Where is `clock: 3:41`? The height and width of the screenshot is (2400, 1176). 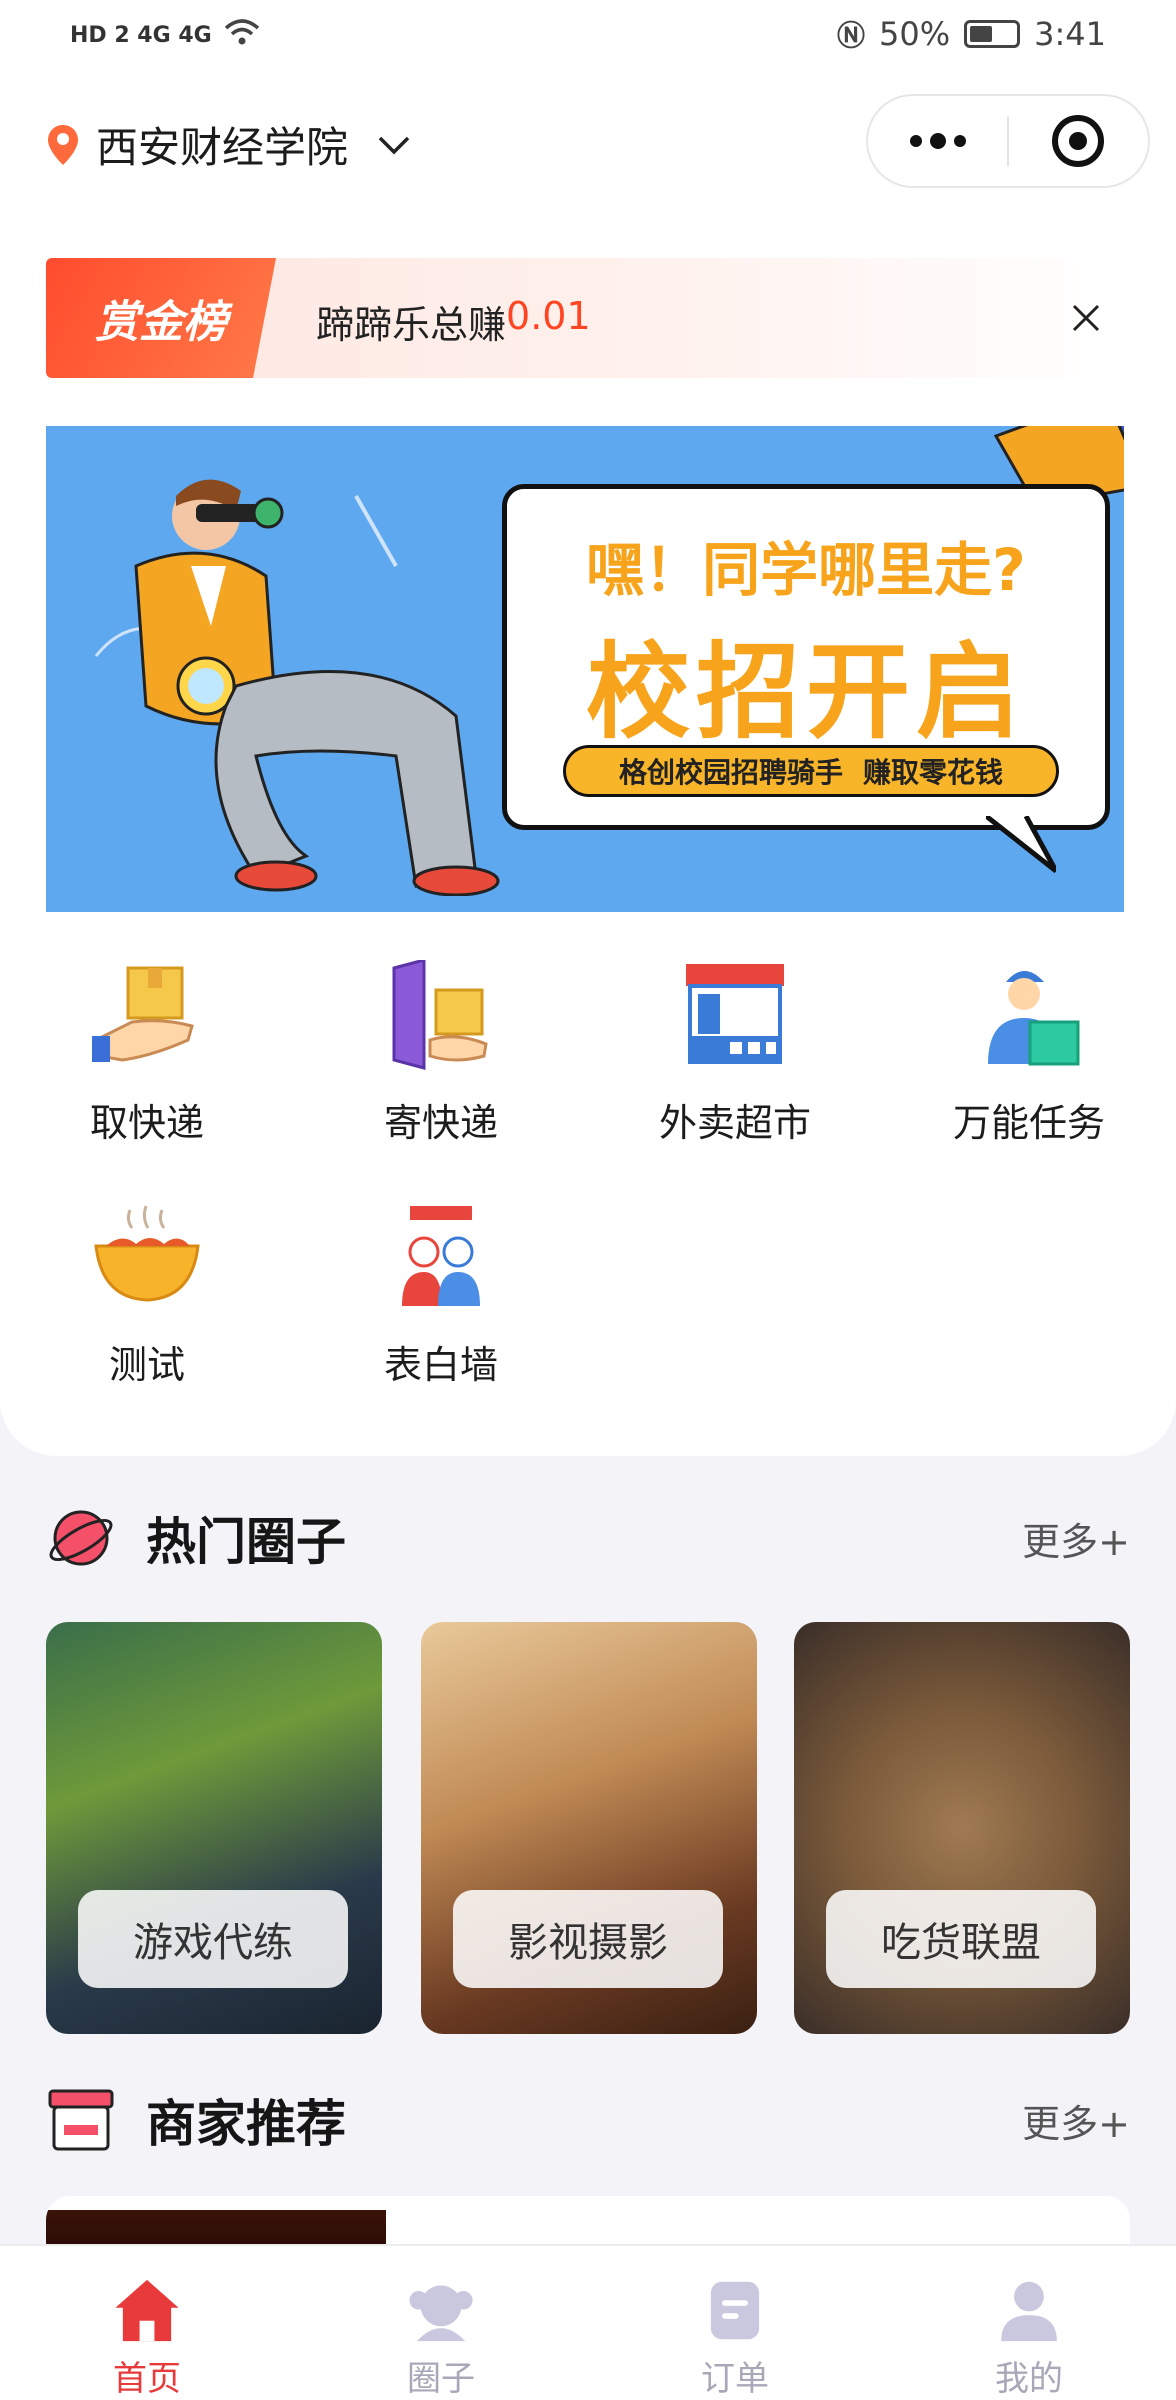 clock: 3:41 is located at coordinates (1070, 34).